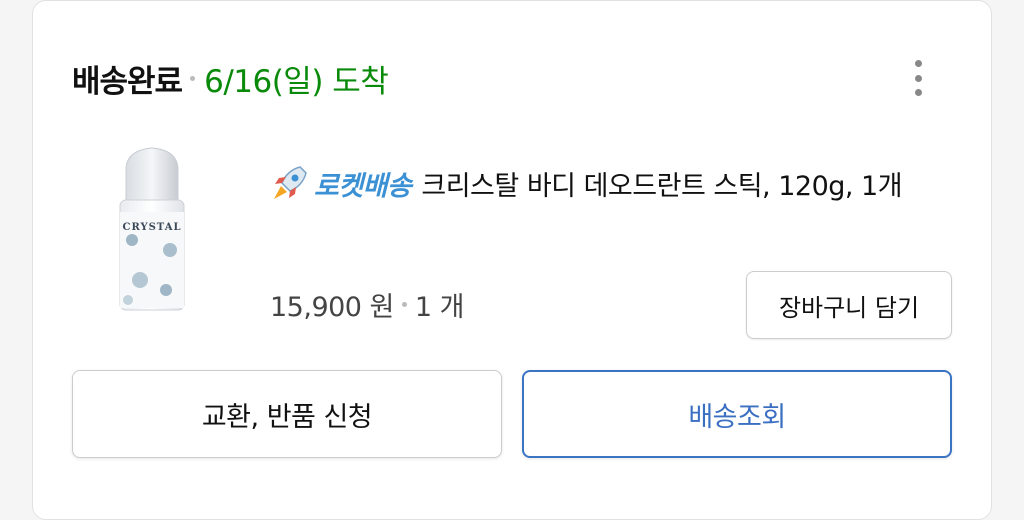 Image resolution: width=1024 pixels, height=520 pixels. What do you see at coordinates (290, 182) in the screenshot?
I see `rocket-icon` at bounding box center [290, 182].